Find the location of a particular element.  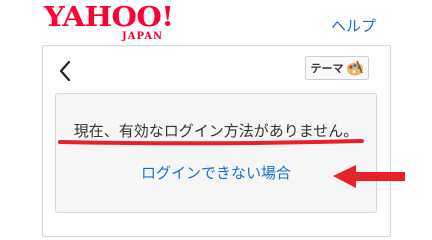

logo-subtext: JAPAN is located at coordinates (143, 36).